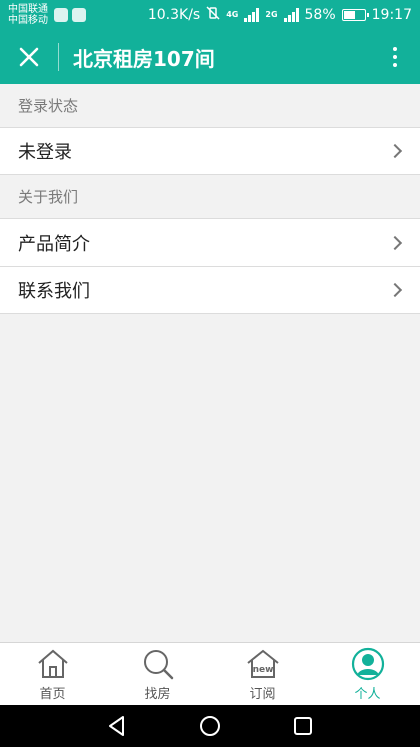 The height and width of the screenshot is (747, 420). I want to click on home-circle-icon, so click(209, 726).